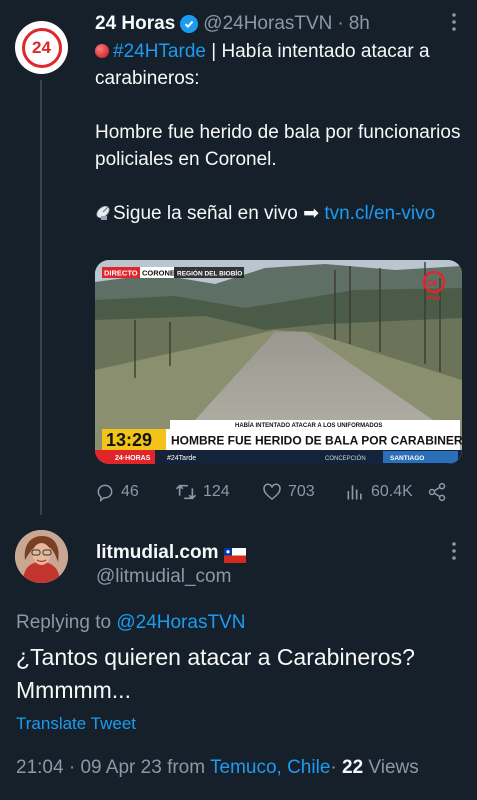  Describe the element at coordinates (235, 554) in the screenshot. I see `chile-flag-icon` at that location.